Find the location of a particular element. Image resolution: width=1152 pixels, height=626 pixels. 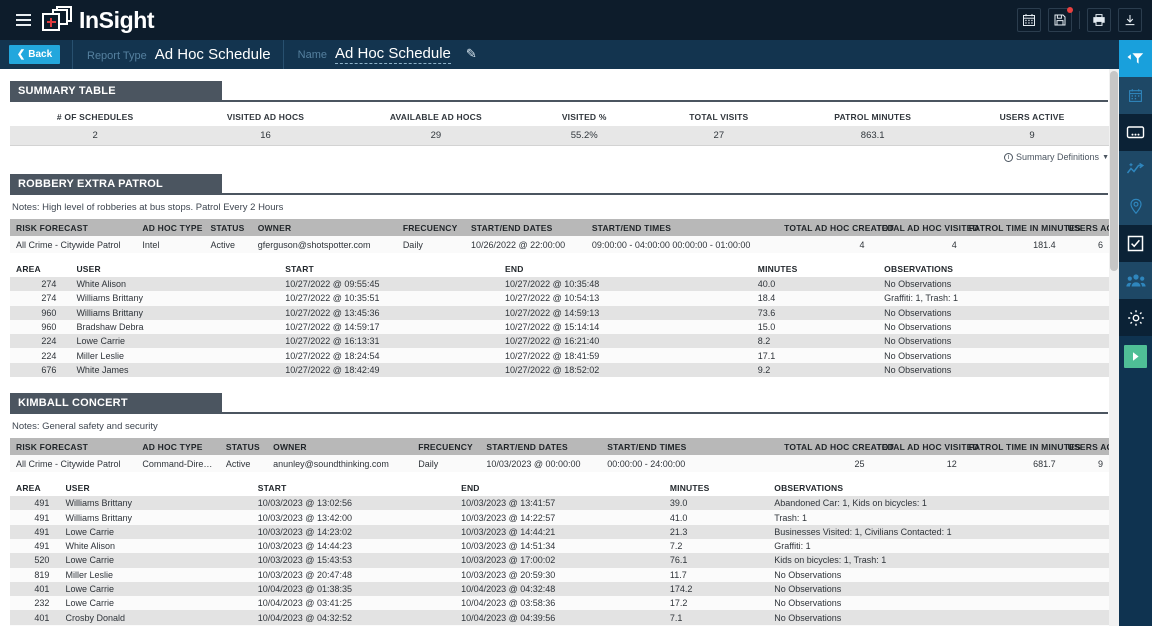

section-title: ROBBERY EXTRA PATROL is located at coordinates (90, 183).